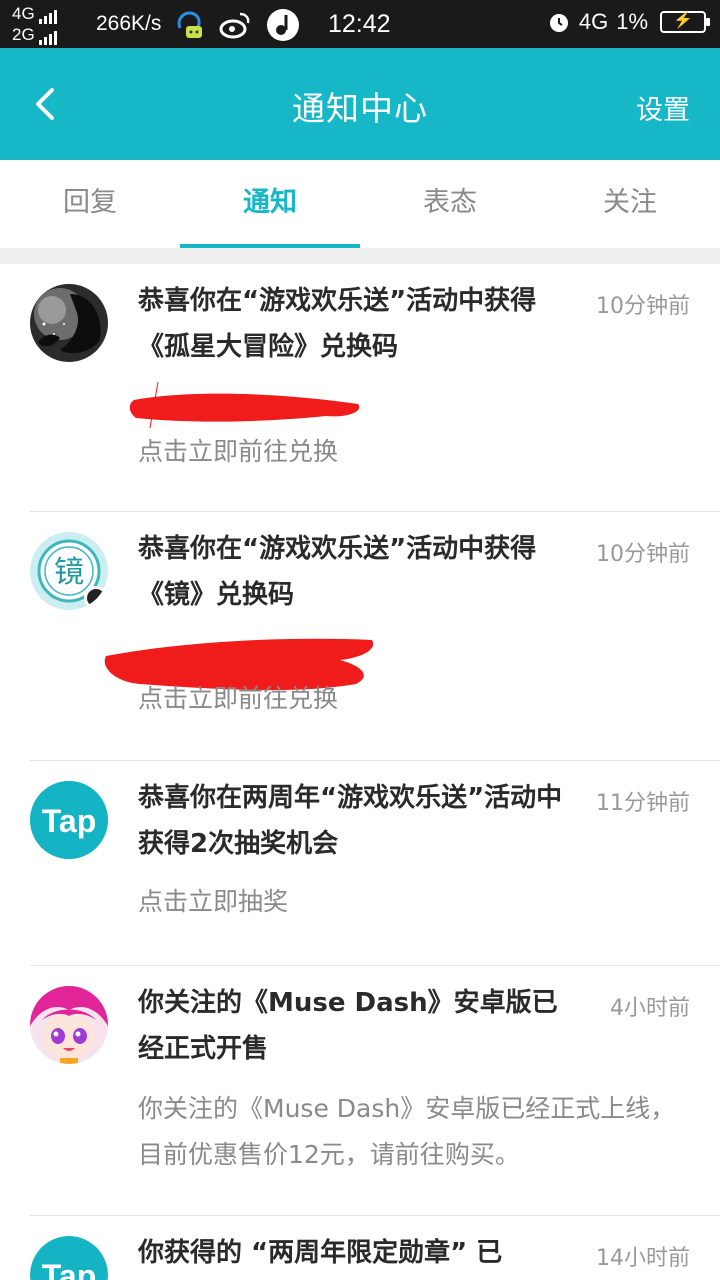 The width and height of the screenshot is (720, 1280). What do you see at coordinates (632, 21) in the screenshot?
I see `battery-percent: 1%` at bounding box center [632, 21].